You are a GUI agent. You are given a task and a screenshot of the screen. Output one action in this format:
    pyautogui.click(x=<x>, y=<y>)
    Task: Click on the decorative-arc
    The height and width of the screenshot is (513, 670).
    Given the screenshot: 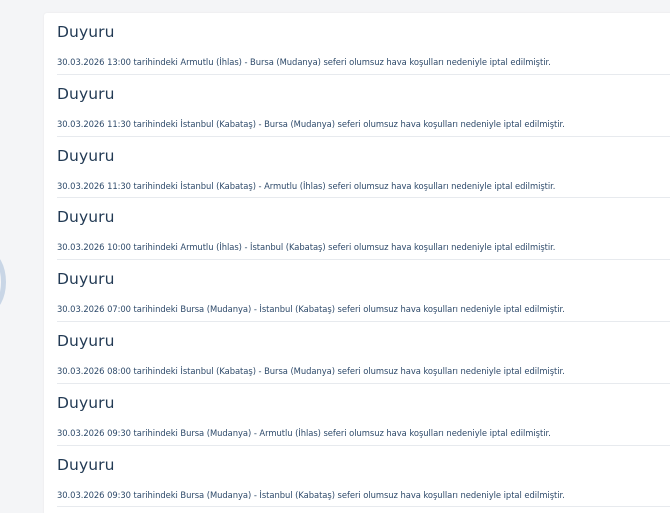 What is the action you would take?
    pyautogui.click(x=3, y=282)
    